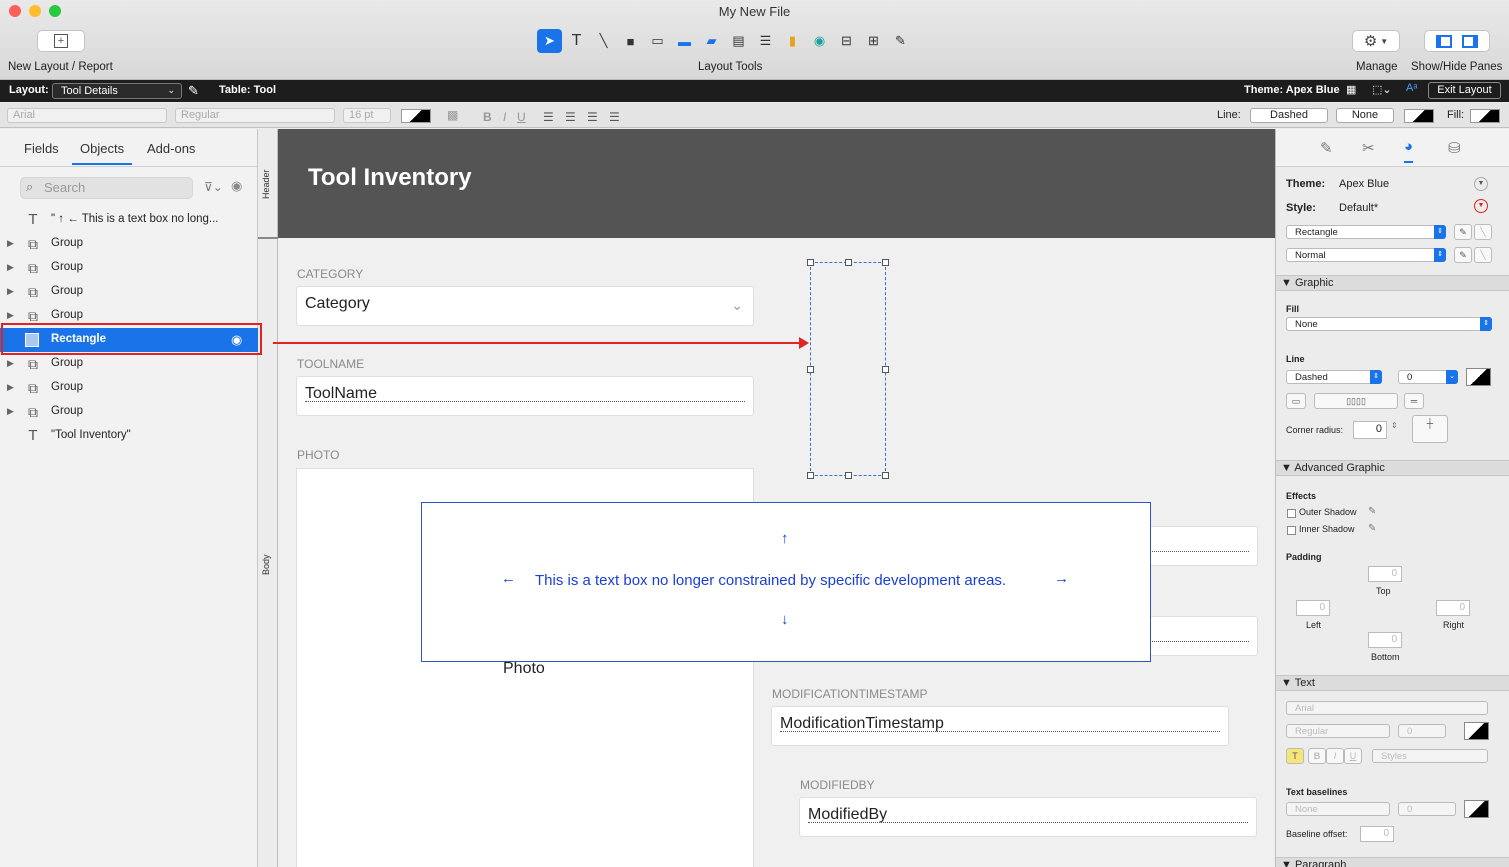  I want to click on justify-icon: ☰, so click(614, 117).